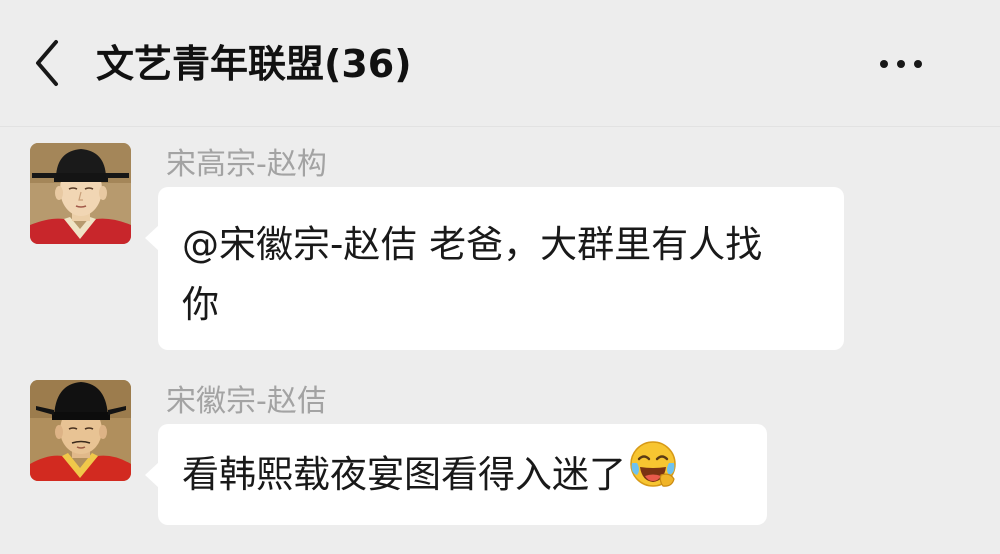  I want to click on more-options-button, so click(901, 64).